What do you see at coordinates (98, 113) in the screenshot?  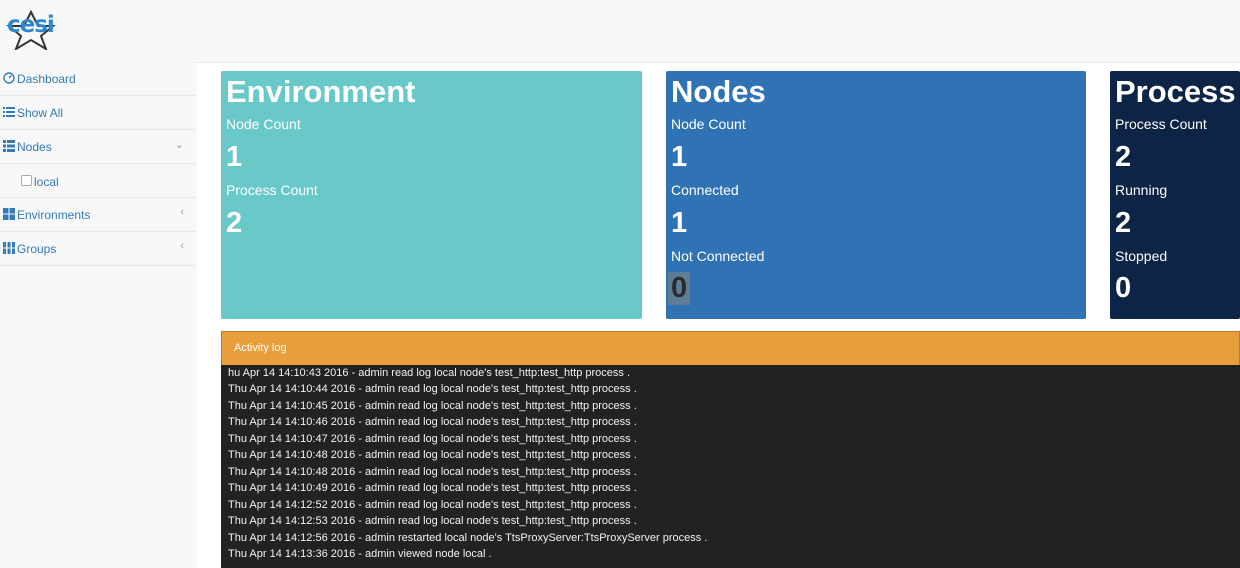 I see `sidebar-item-show-all: Show All` at bounding box center [98, 113].